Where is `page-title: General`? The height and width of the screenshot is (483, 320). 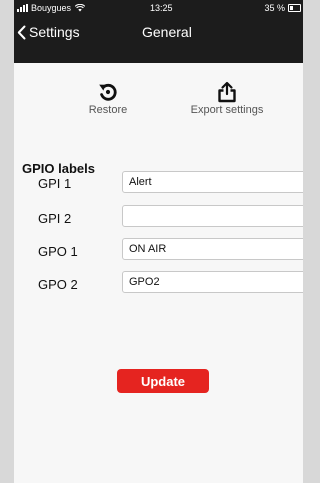 page-title: General is located at coordinates (167, 32).